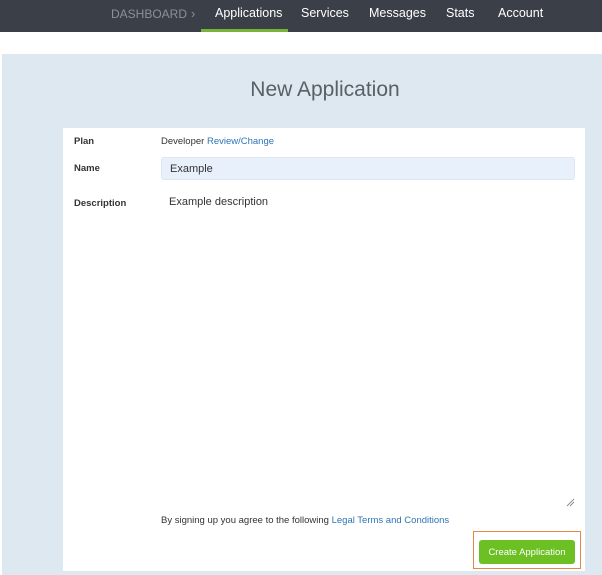 This screenshot has height=575, width=602. Describe the element at coordinates (527, 552) in the screenshot. I see `create-application-button: Create Application` at that location.